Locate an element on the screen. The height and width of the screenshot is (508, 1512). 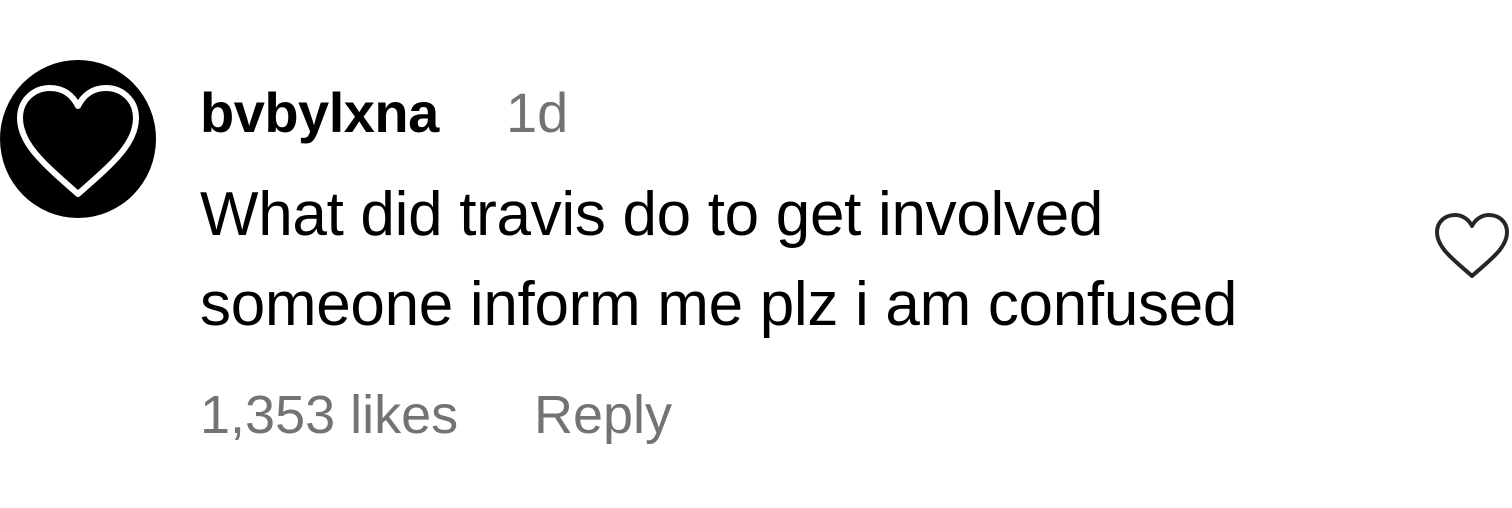
comment-text-line: someone inform me plz i am confused is located at coordinates (719, 304).